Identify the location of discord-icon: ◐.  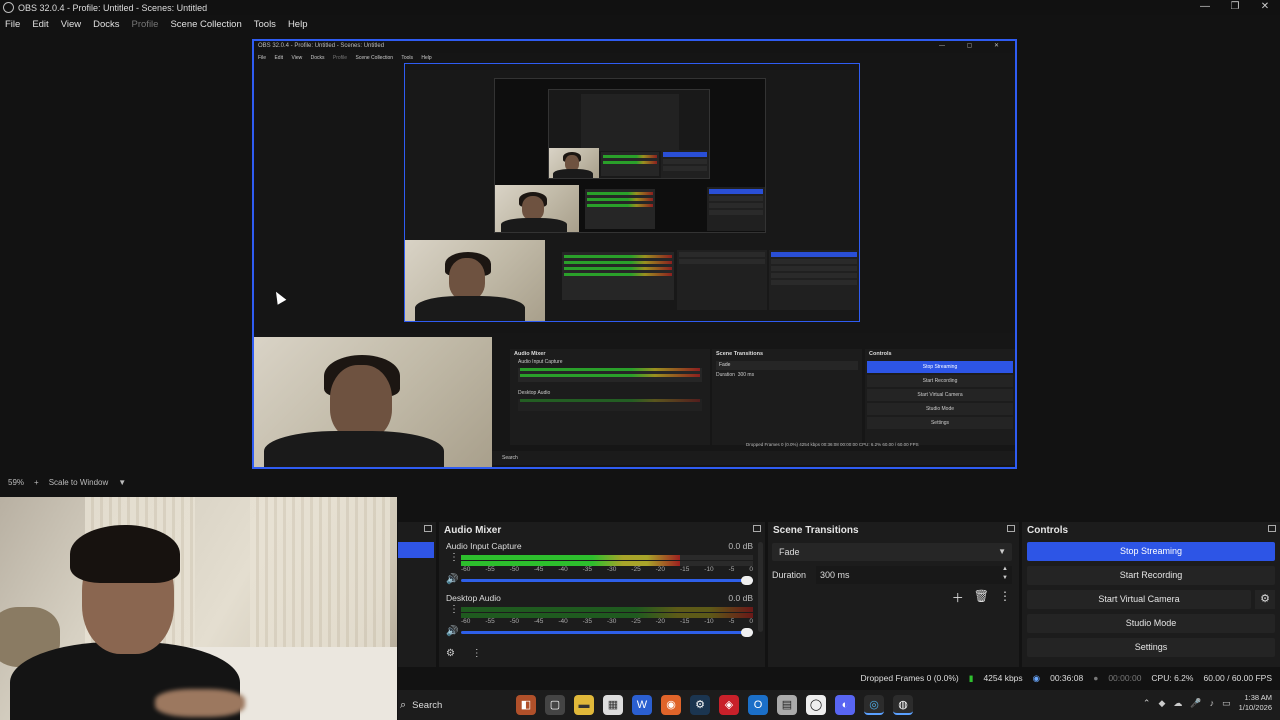
(845, 705).